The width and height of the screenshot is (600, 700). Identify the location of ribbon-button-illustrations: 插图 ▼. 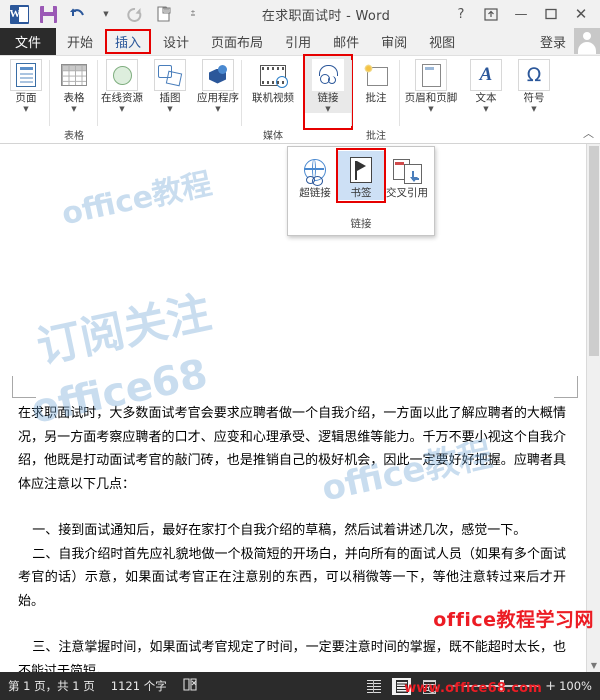
(170, 84).